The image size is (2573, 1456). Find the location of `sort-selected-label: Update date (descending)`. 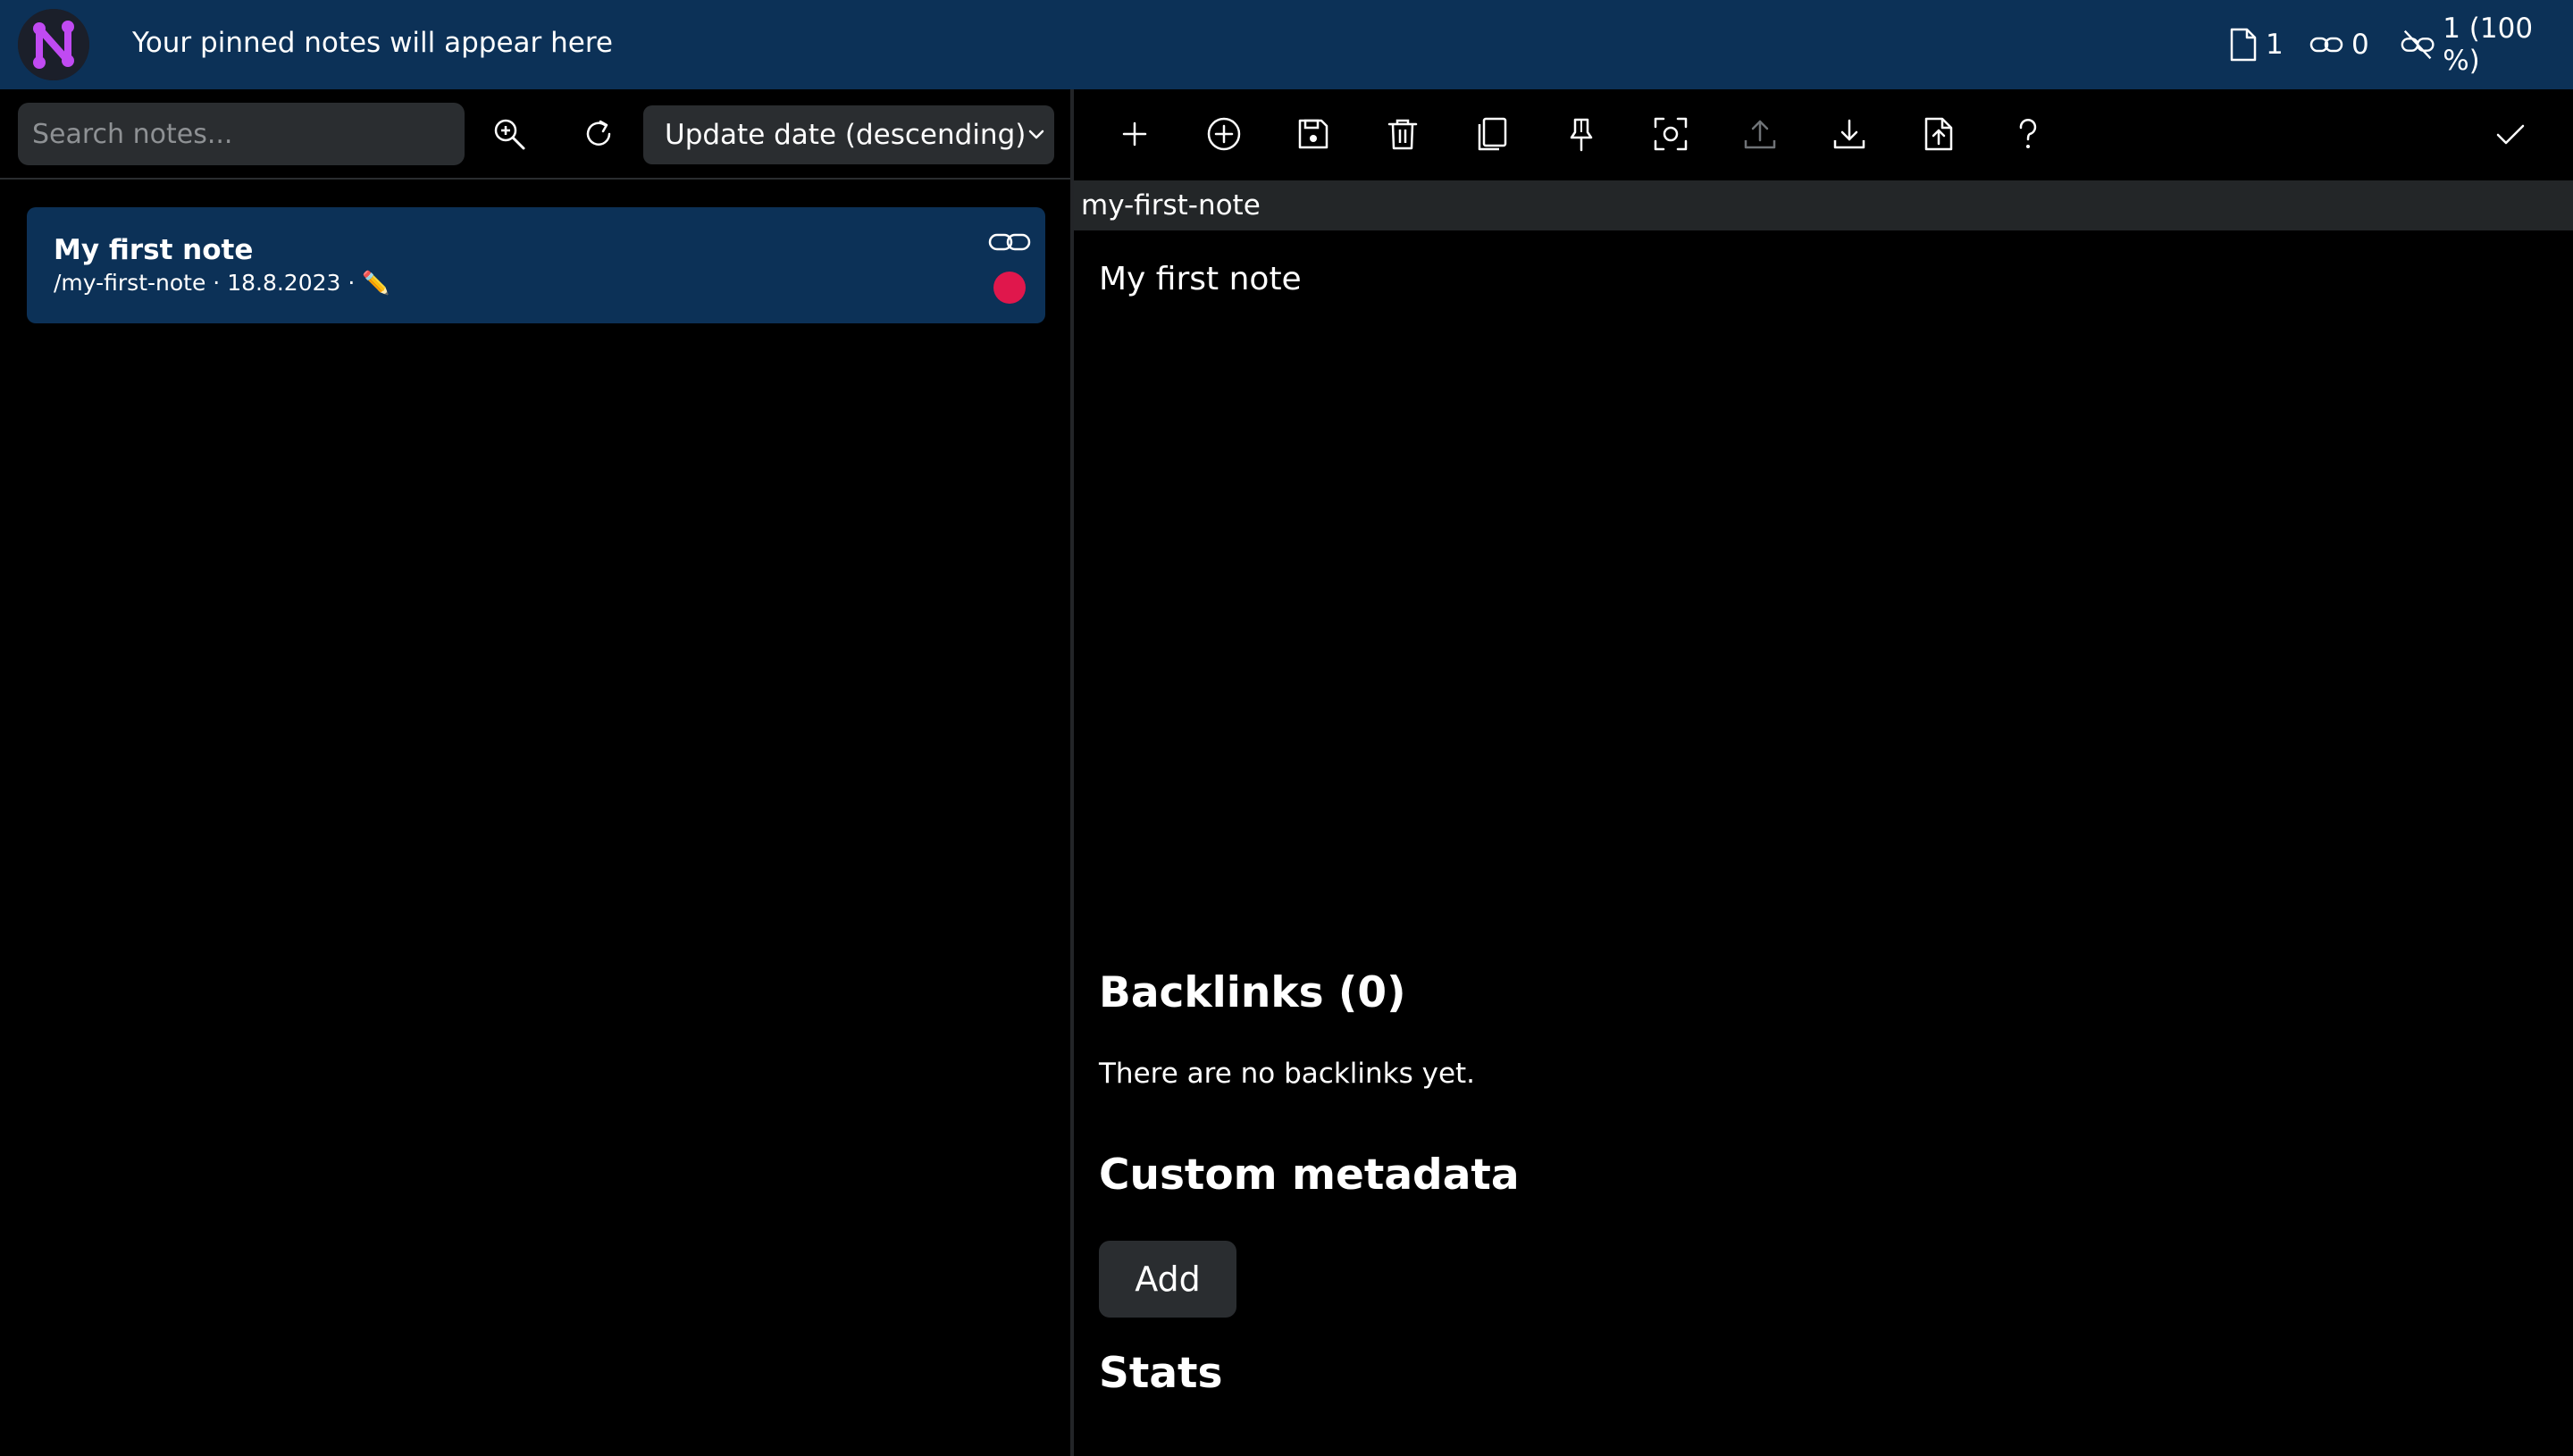

sort-selected-label: Update date (descending) is located at coordinates (846, 135).